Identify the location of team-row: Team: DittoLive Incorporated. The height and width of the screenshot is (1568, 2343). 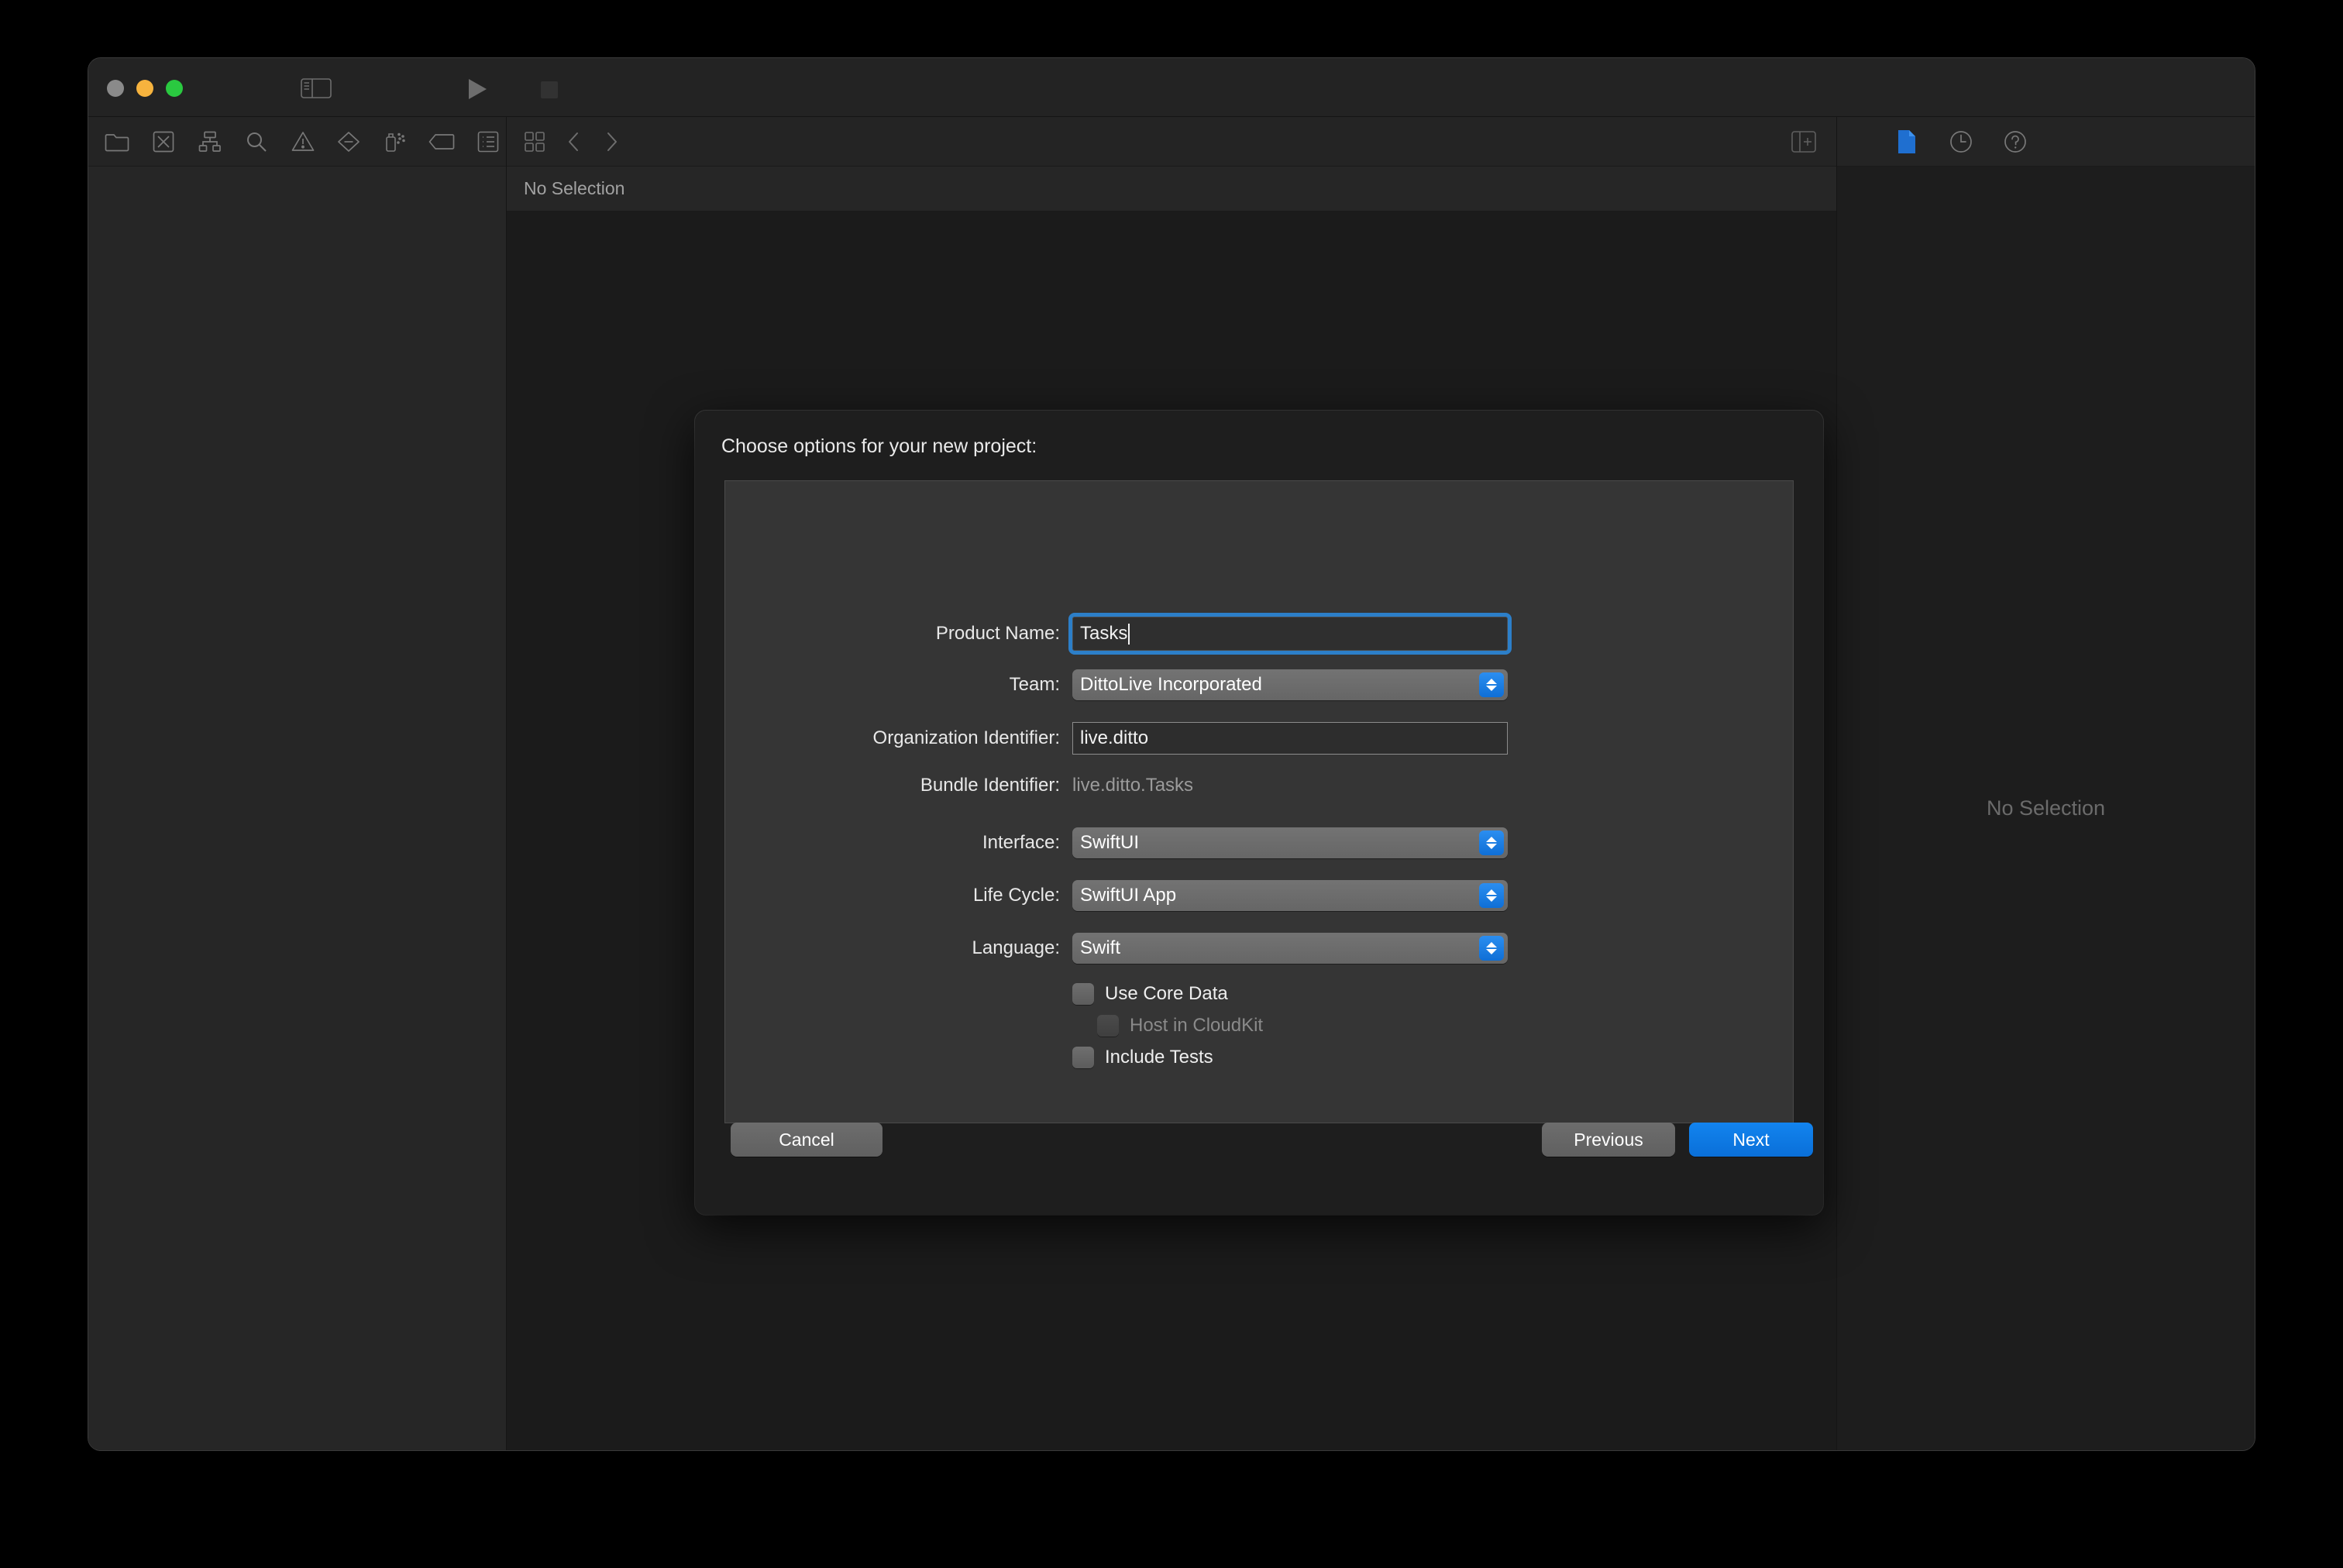
(1116, 684).